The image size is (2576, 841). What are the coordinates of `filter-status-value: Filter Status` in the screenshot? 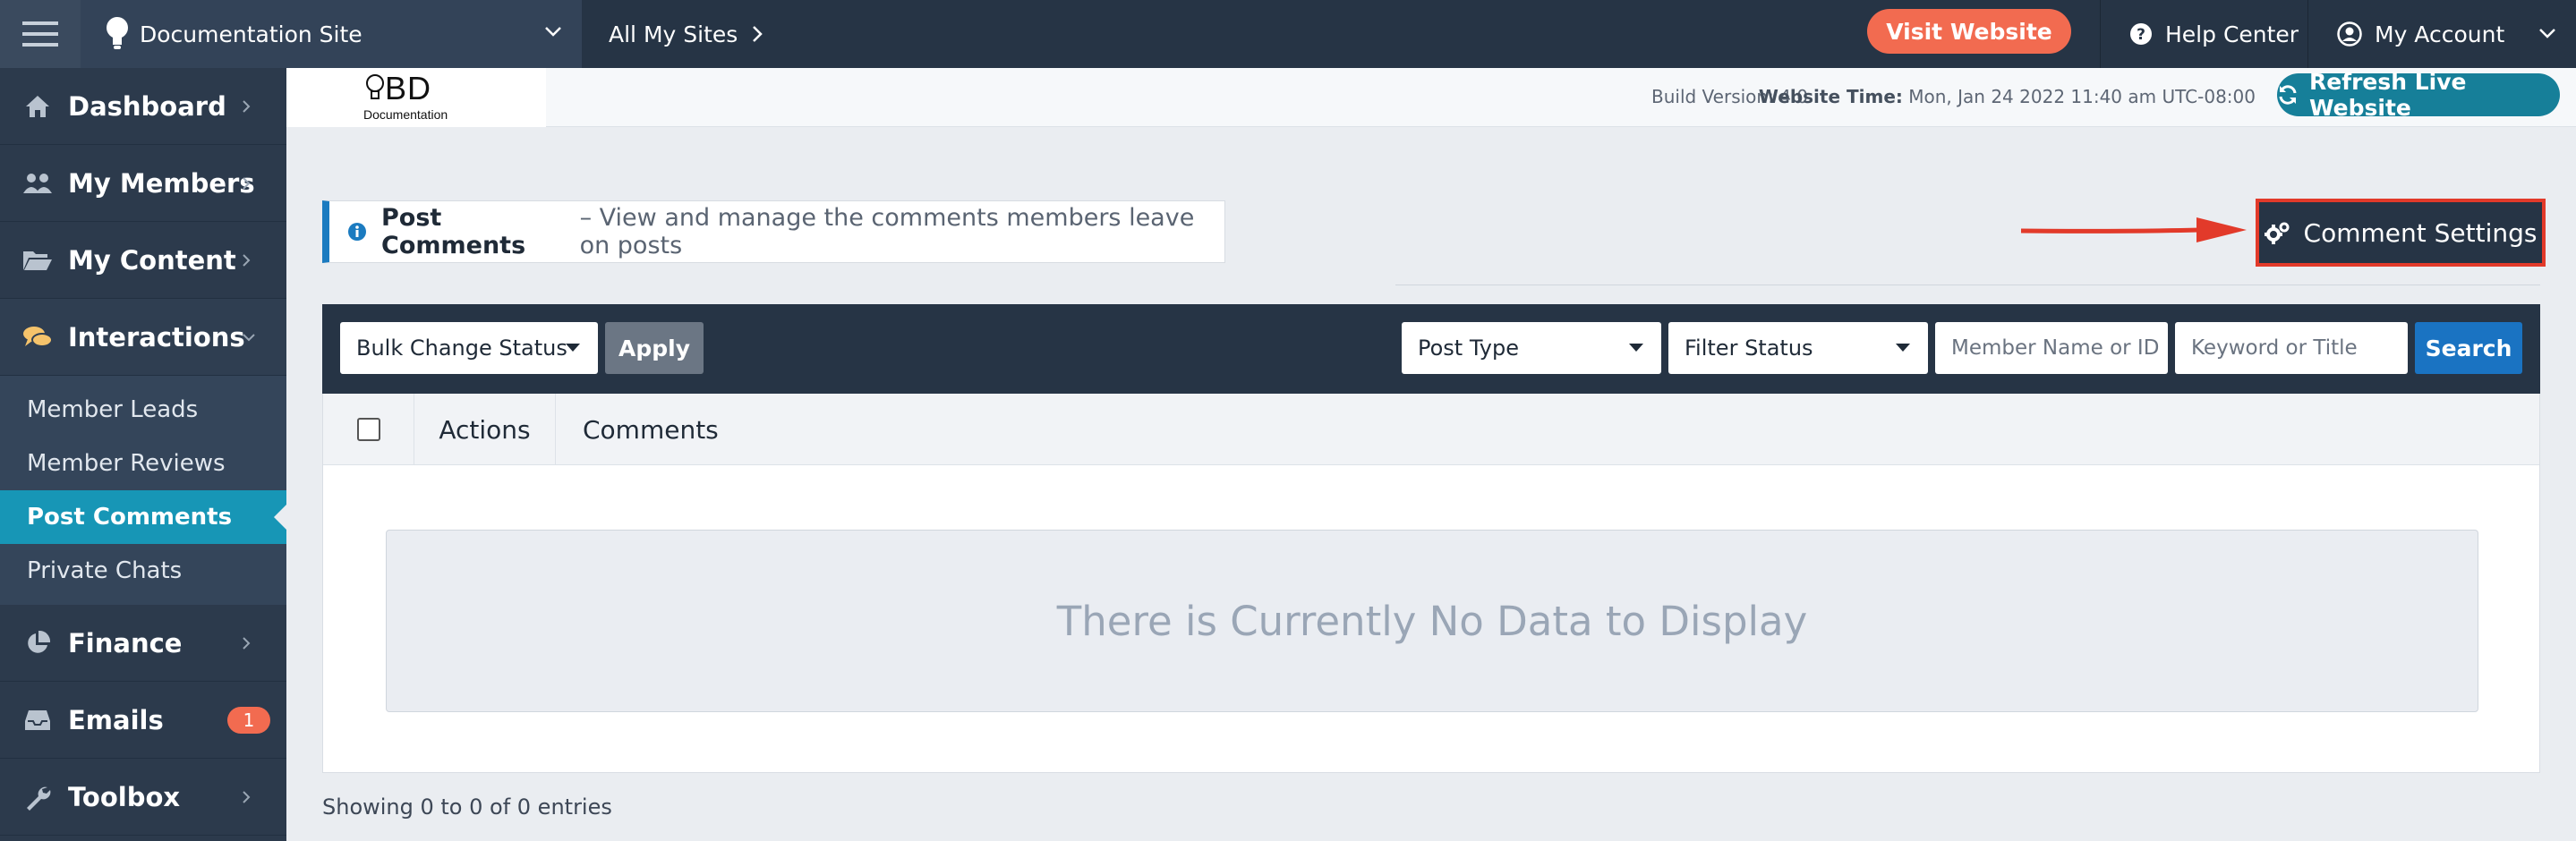 It's located at (1749, 348).